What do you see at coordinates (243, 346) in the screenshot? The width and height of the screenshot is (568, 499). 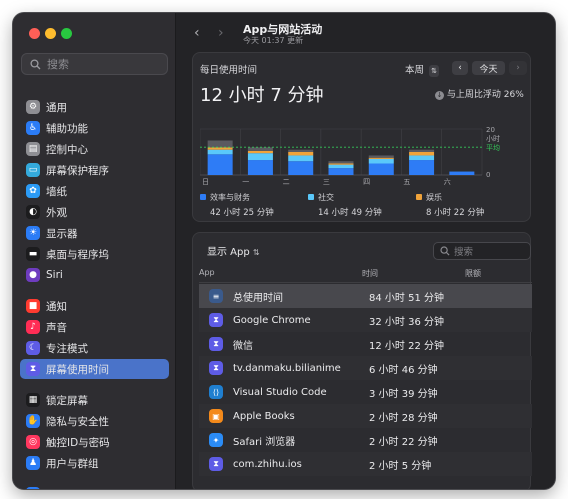 I see `app-name: 微信` at bounding box center [243, 346].